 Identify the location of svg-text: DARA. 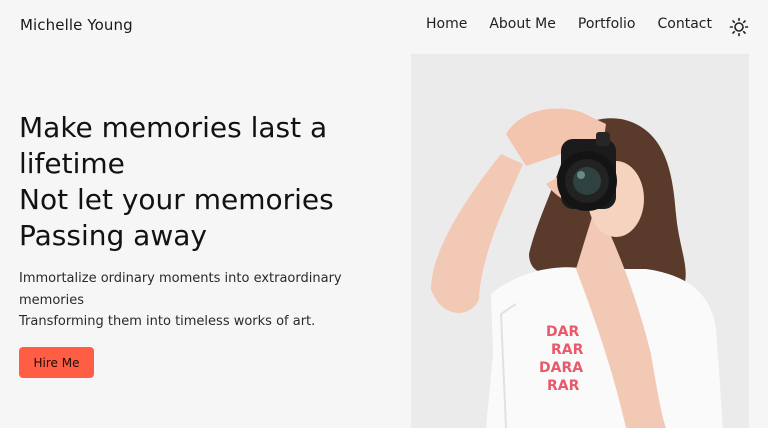
(561, 368).